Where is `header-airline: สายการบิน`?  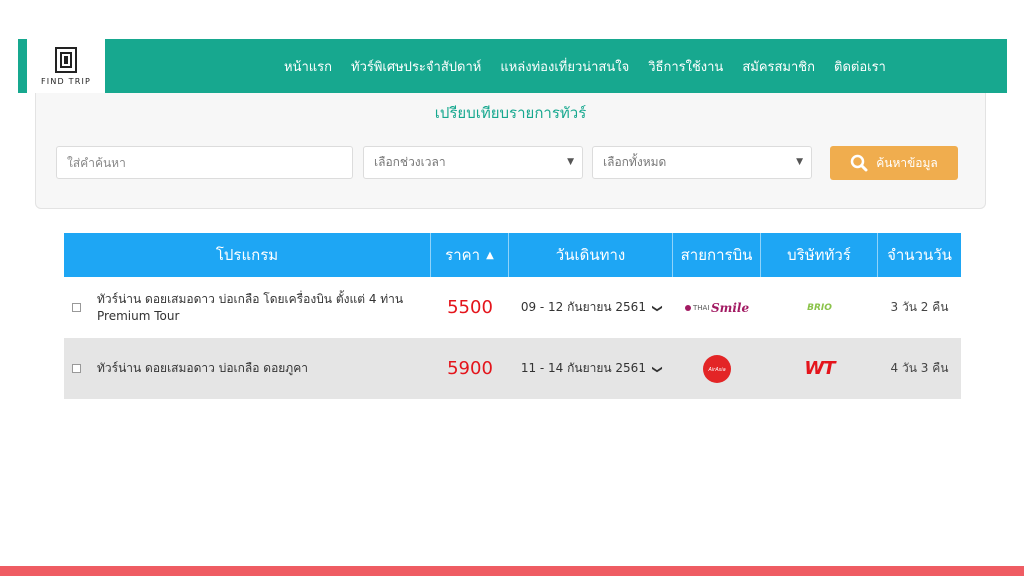
header-airline: สายการบิน is located at coordinates (717, 255).